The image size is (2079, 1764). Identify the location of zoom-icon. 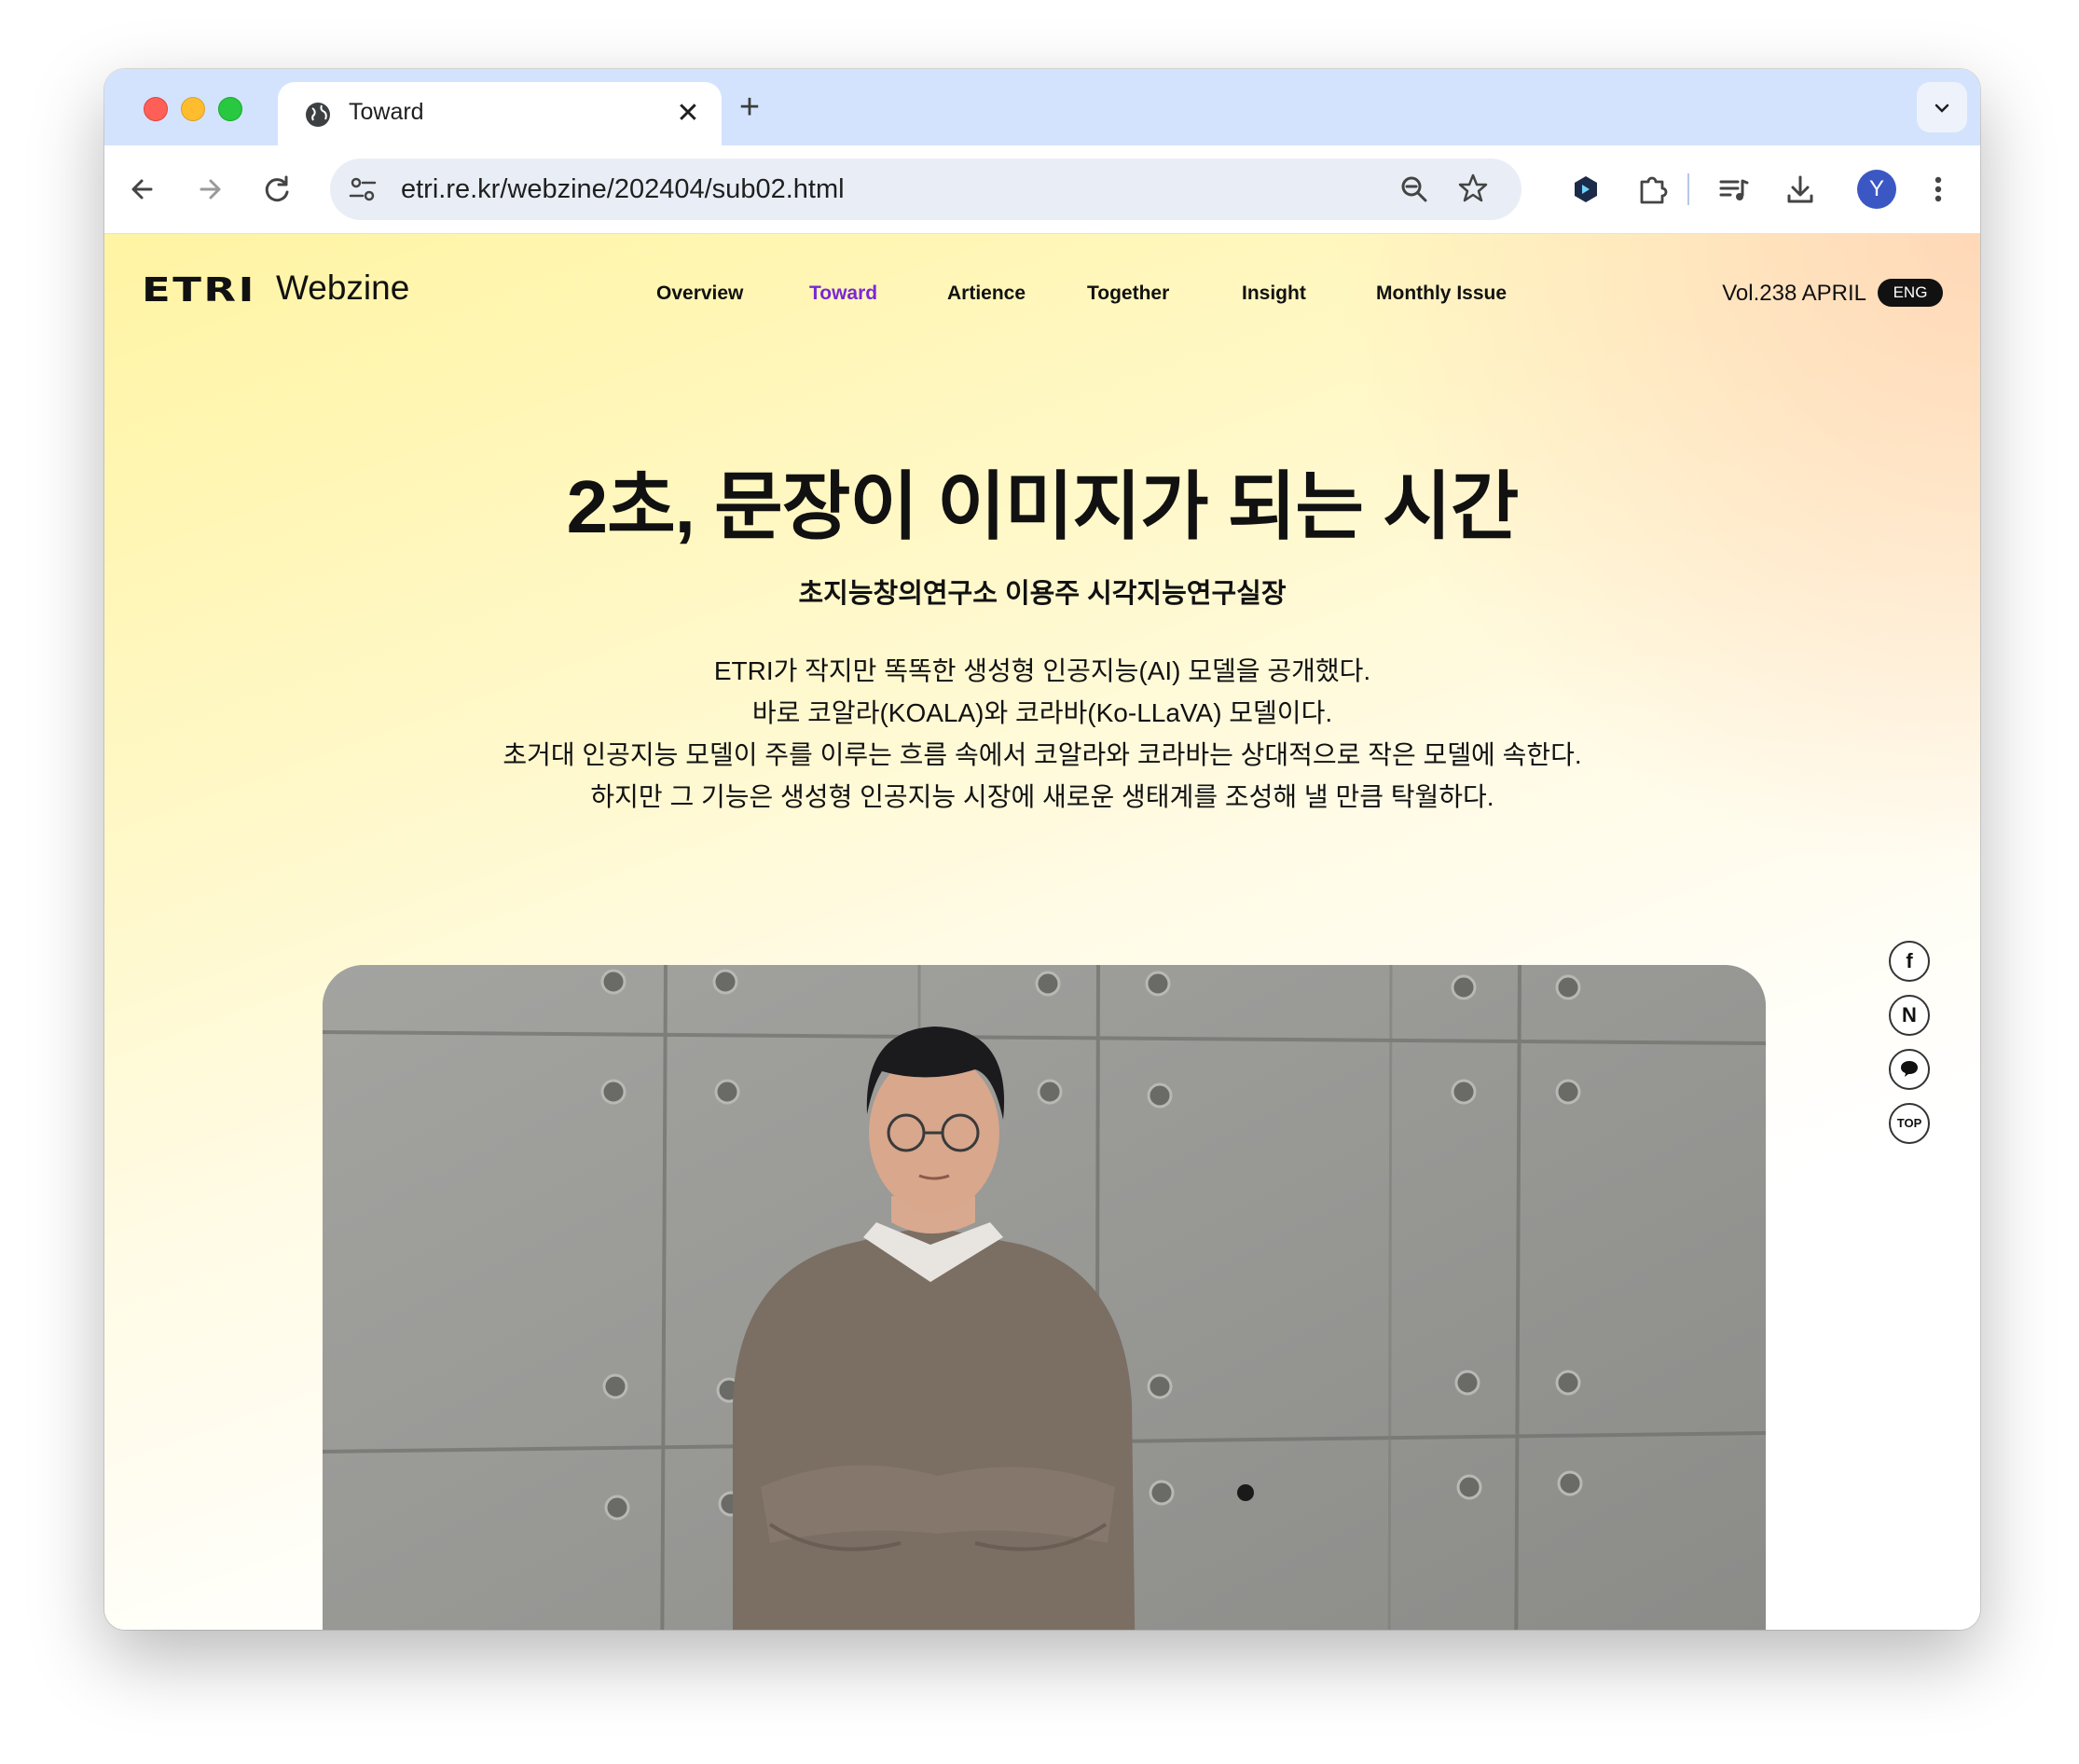
(1414, 189).